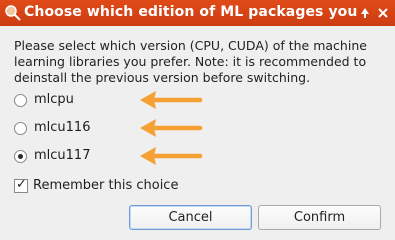 Image resolution: width=395 pixels, height=240 pixels. What do you see at coordinates (191, 12) in the screenshot?
I see `window-title: Choose which edition of ML packages you` at bounding box center [191, 12].